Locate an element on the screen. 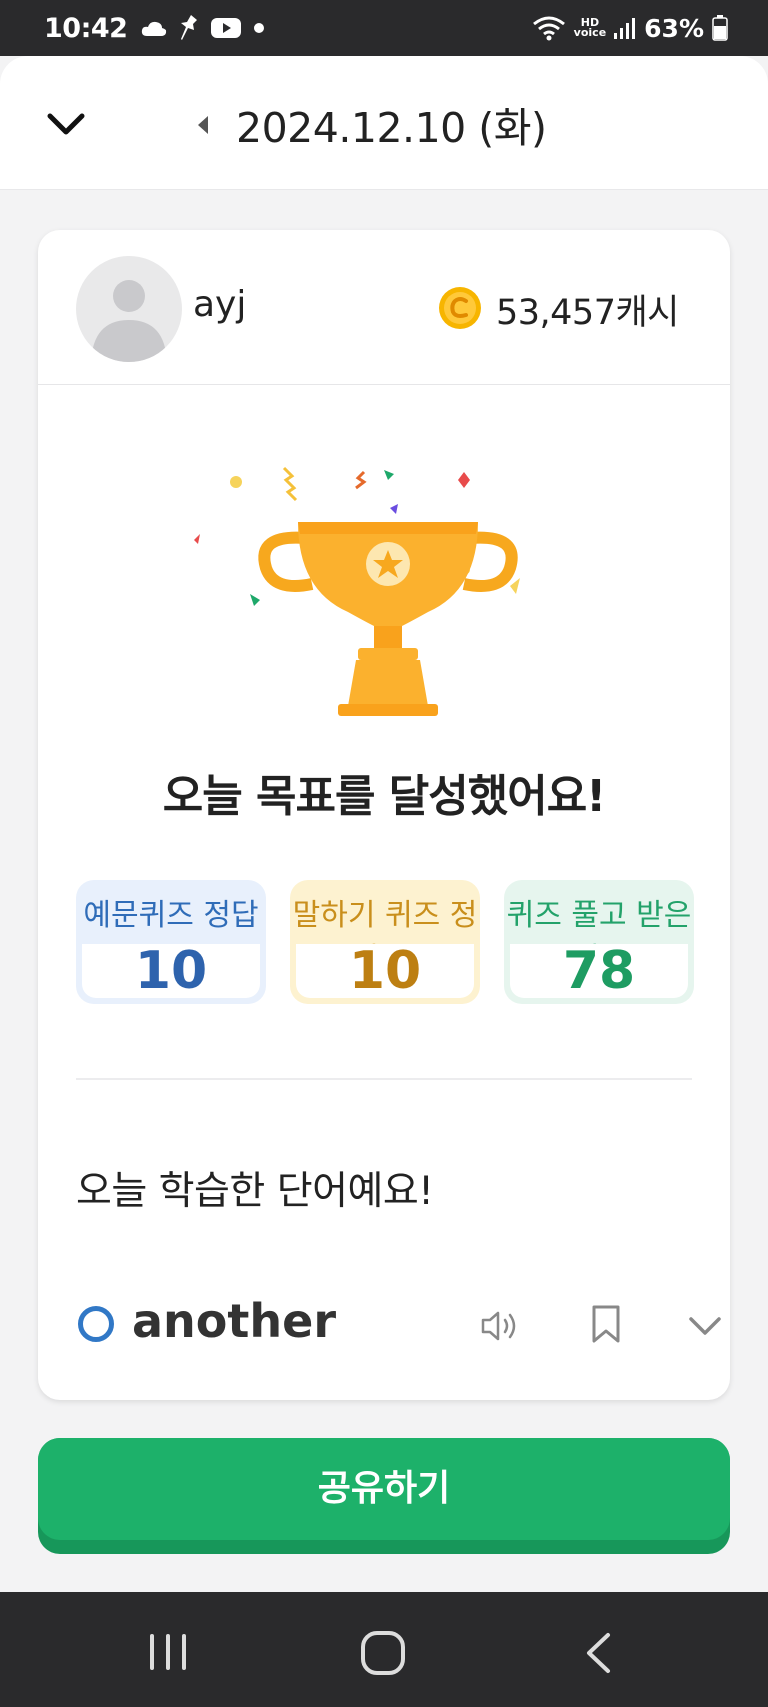  achievement-title: 오늘 목표를 달성했어요! is located at coordinates (384, 796).